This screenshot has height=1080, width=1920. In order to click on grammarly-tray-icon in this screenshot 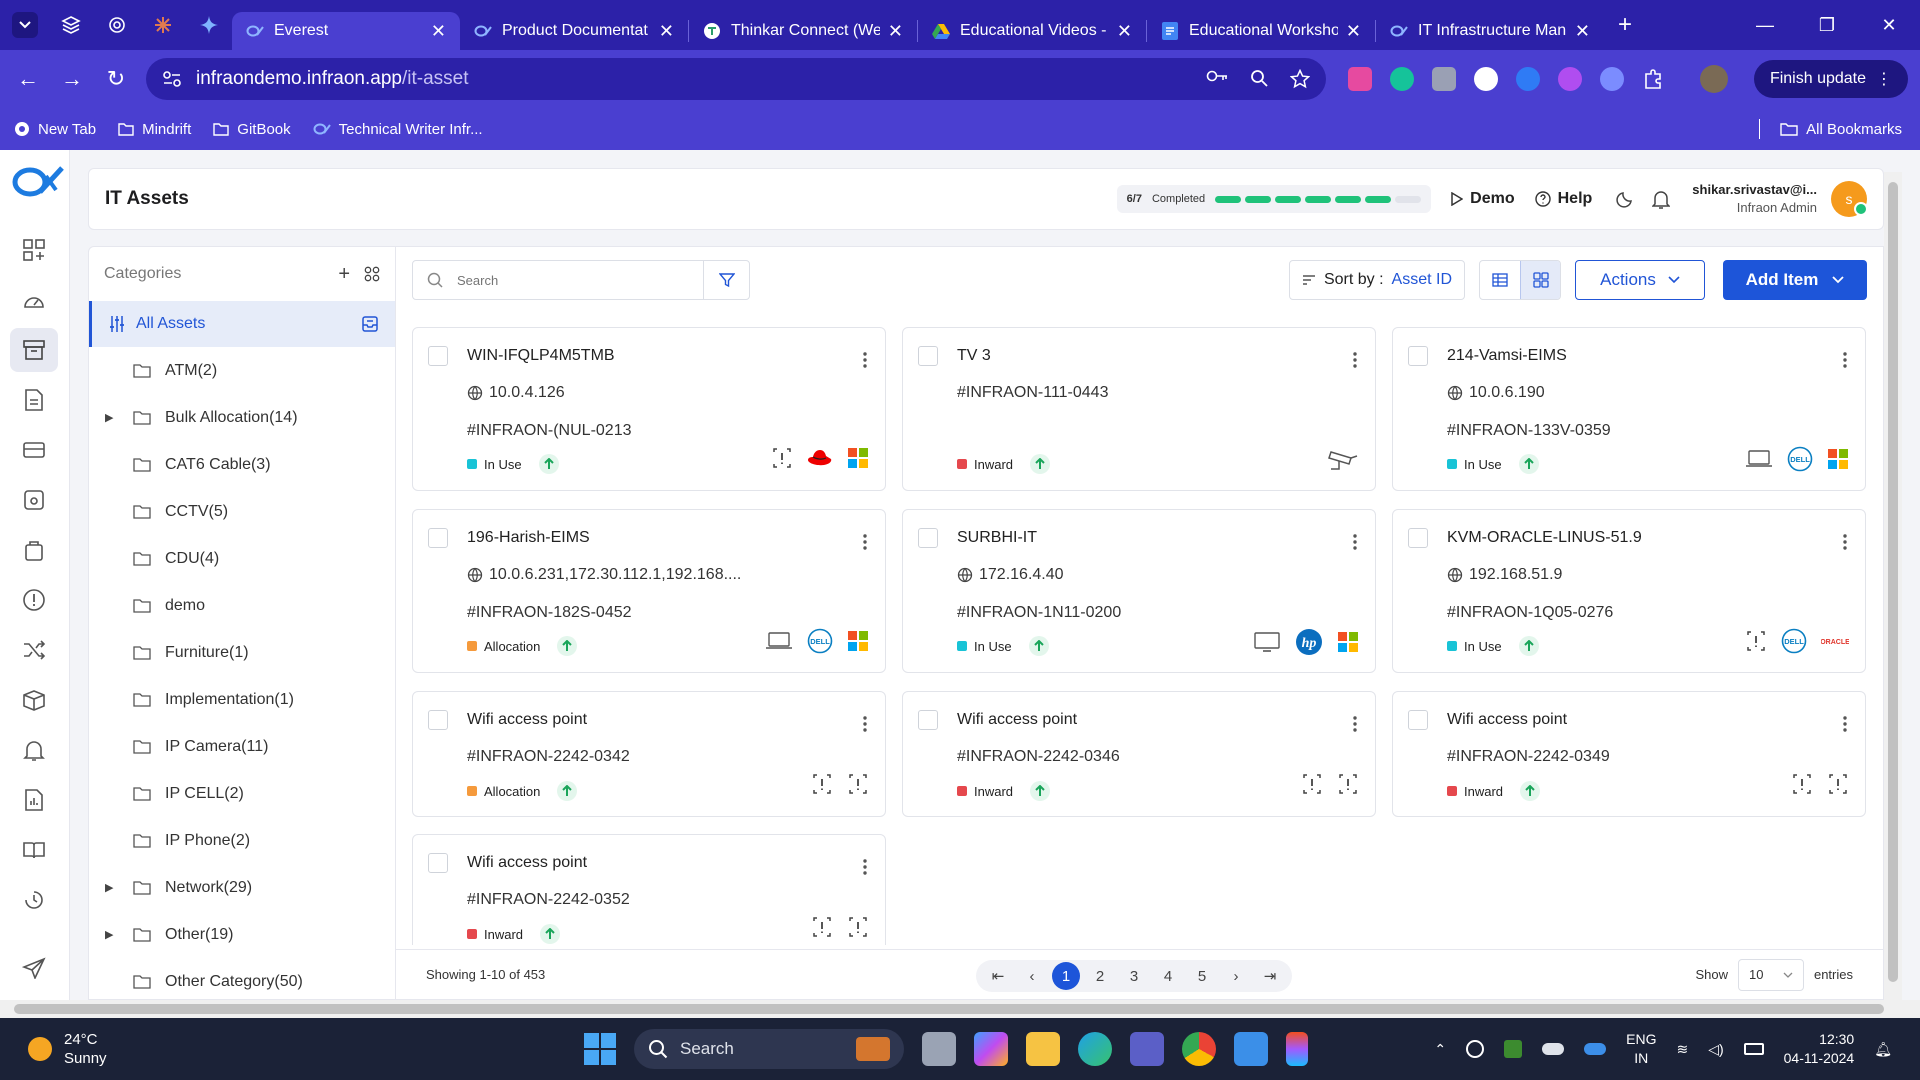, I will do `click(1475, 1049)`.